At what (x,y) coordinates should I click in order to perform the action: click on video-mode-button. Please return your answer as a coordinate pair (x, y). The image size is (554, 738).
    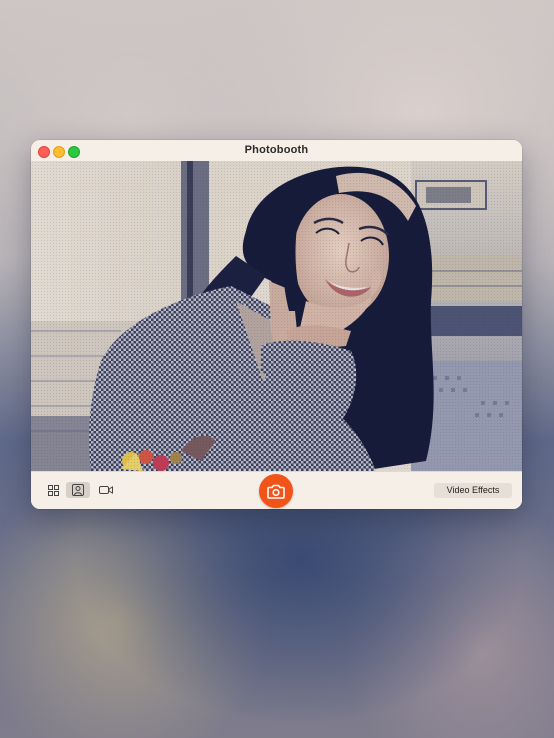
    Looking at the image, I should click on (106, 490).